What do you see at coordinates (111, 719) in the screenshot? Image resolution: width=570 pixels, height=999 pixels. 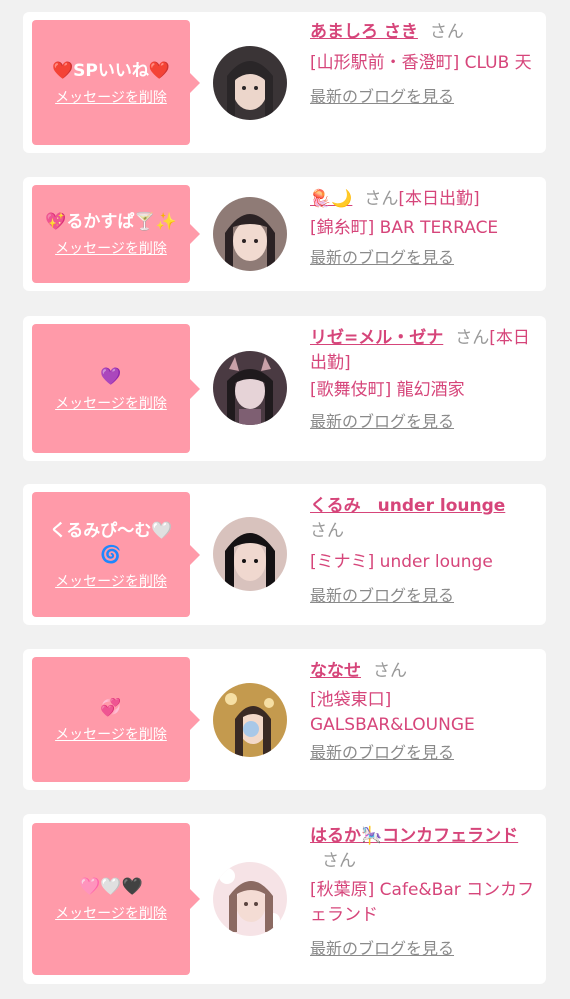 I see `message-bubble: 💞 メッセージを削除` at bounding box center [111, 719].